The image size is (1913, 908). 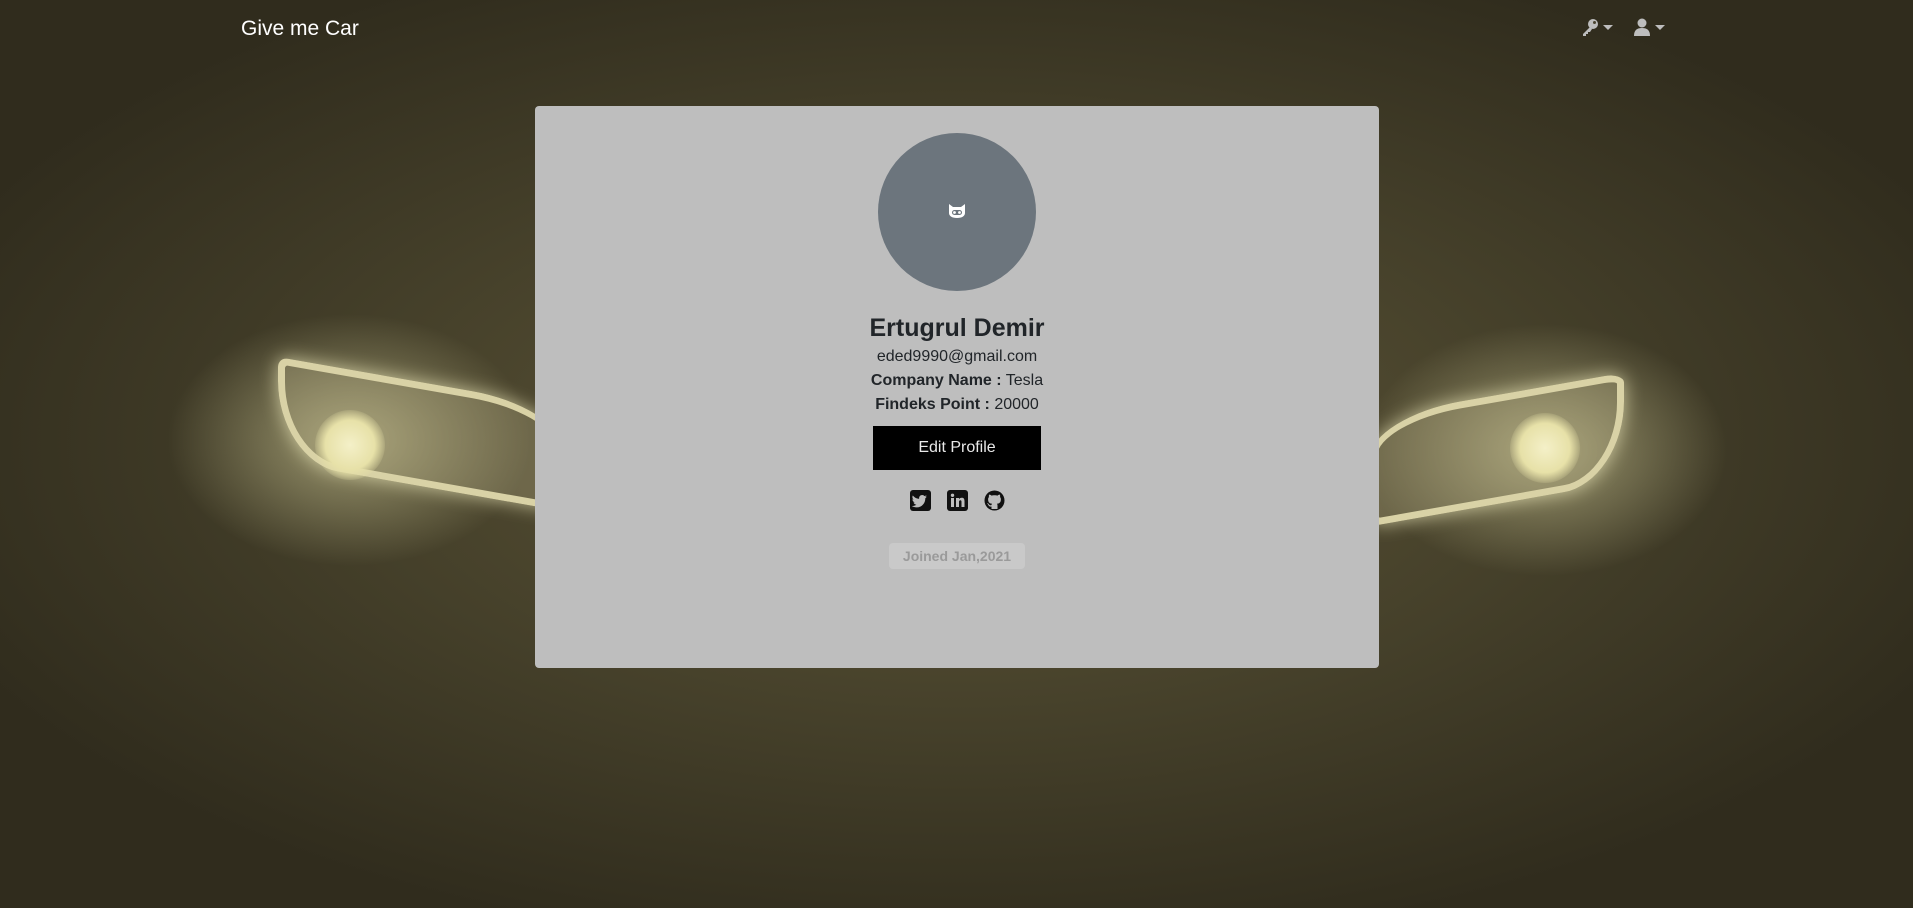 What do you see at coordinates (957, 556) in the screenshot?
I see `joined-badge: Joined Jan,2021` at bounding box center [957, 556].